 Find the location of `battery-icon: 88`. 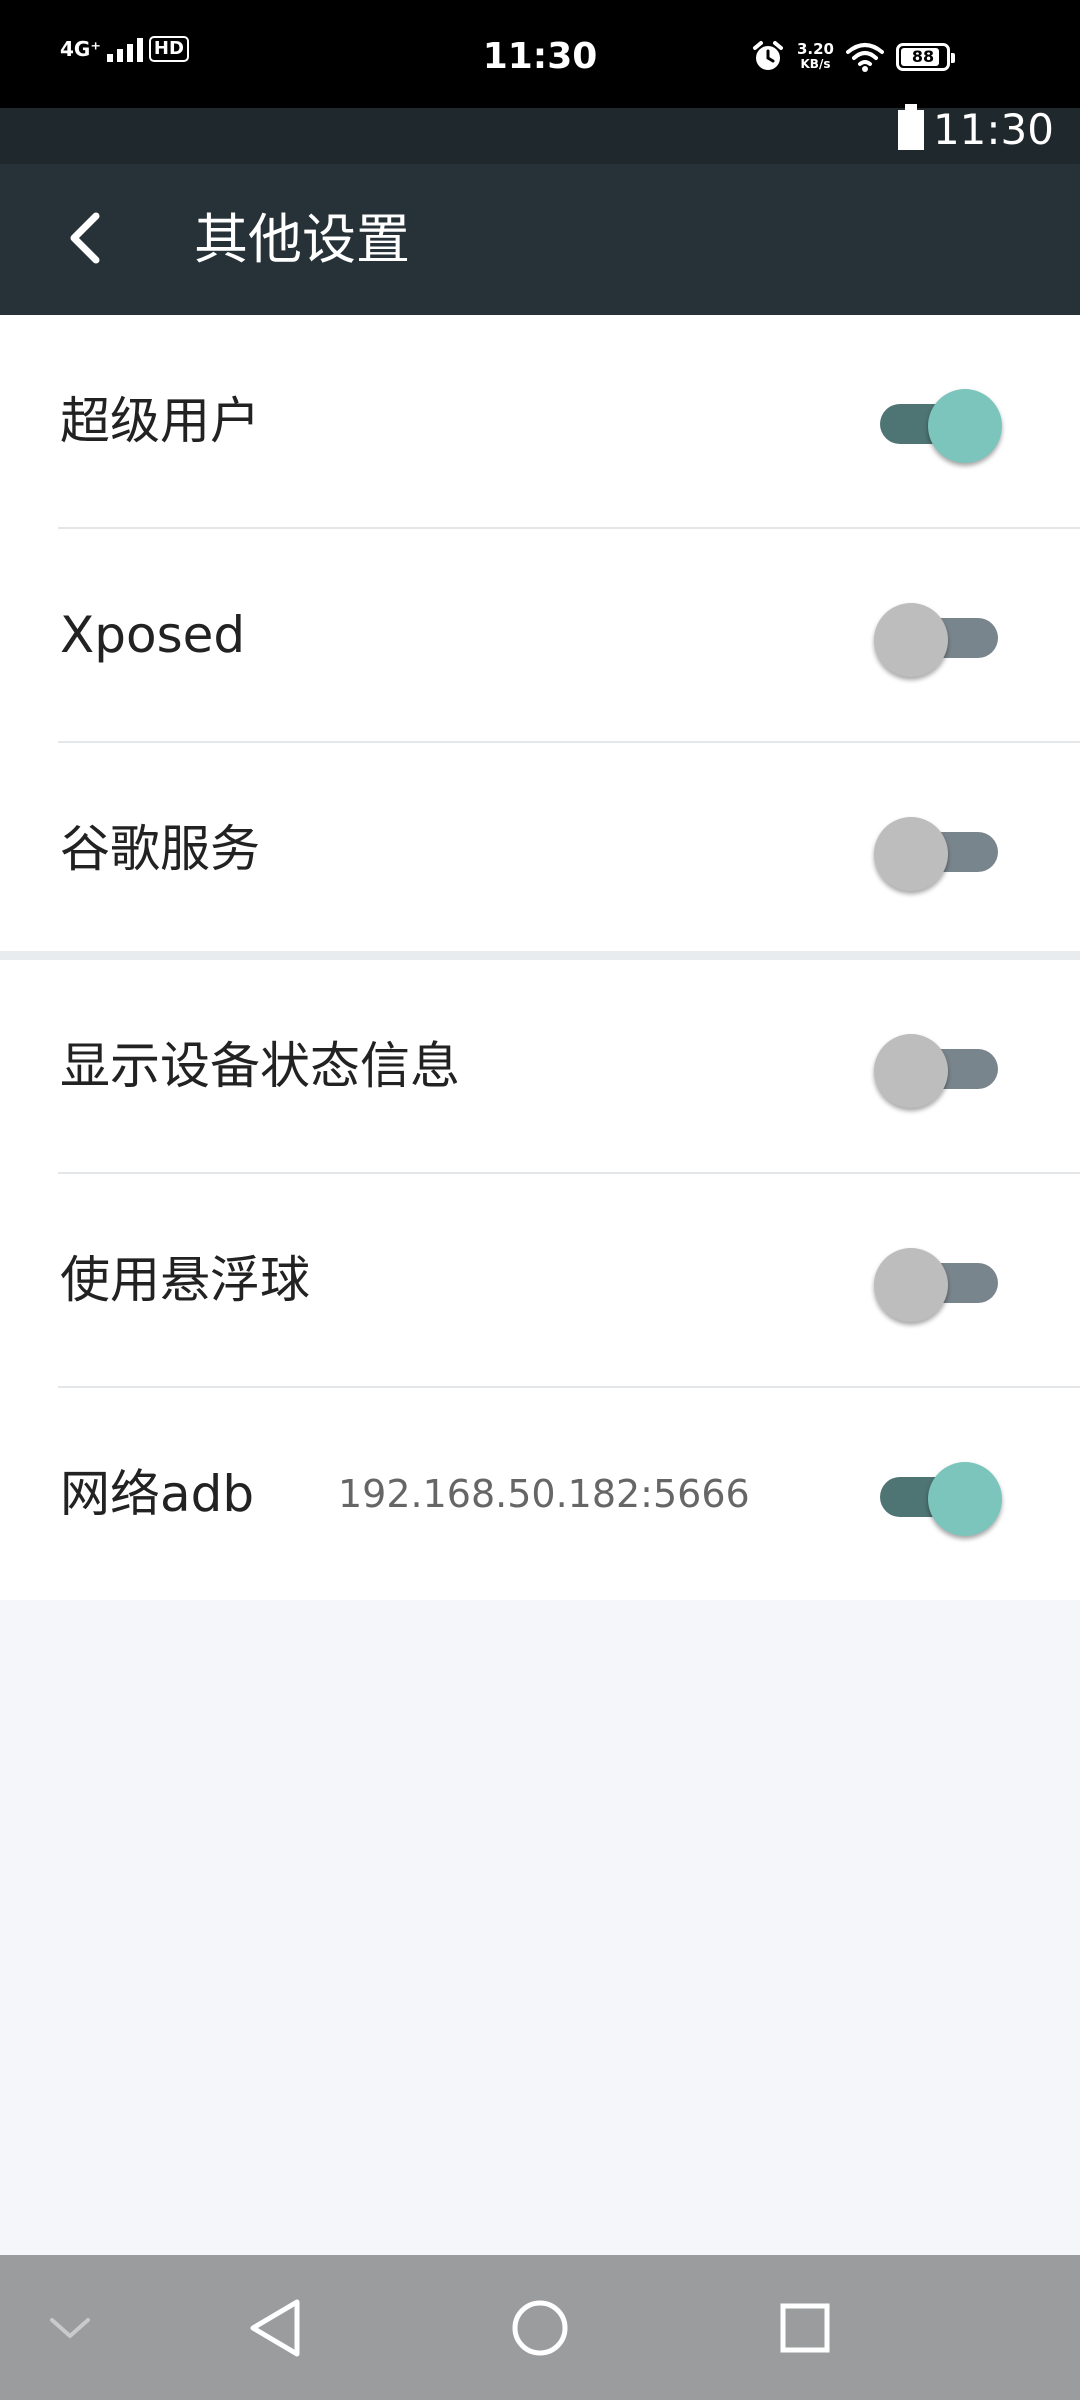

battery-icon: 88 is located at coordinates (925, 57).